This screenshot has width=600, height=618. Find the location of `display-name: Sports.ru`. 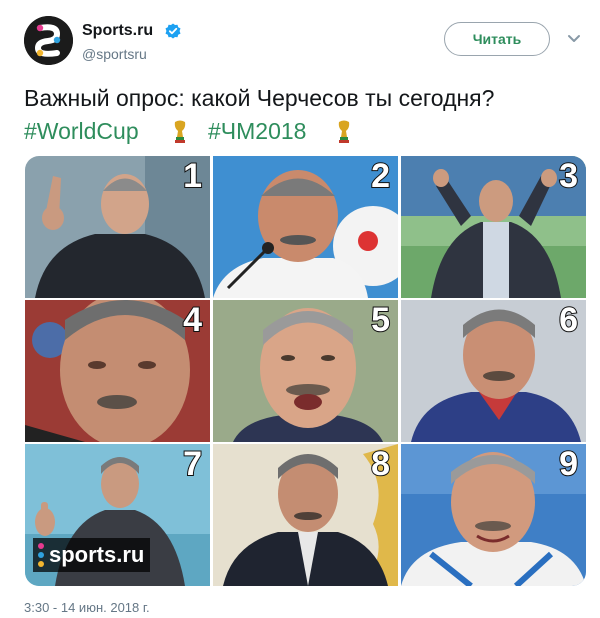

display-name: Sports.ru is located at coordinates (117, 31).